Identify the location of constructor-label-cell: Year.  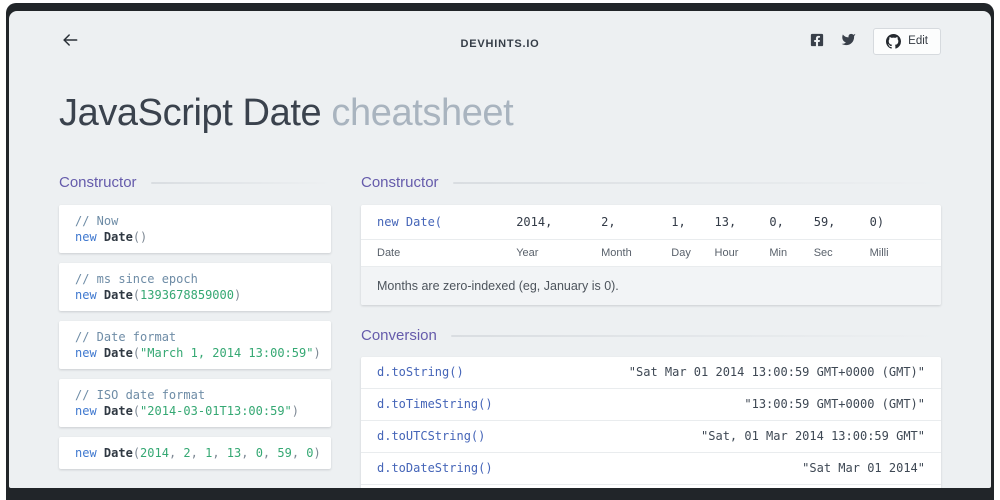
(527, 253).